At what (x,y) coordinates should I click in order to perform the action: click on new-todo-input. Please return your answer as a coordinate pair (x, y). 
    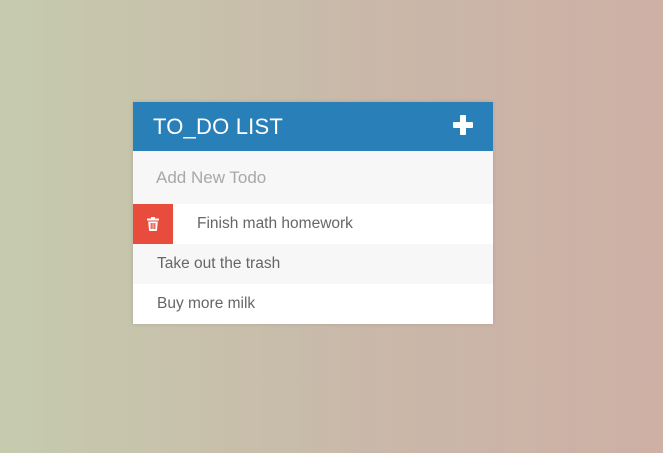
    Looking at the image, I should click on (313, 177).